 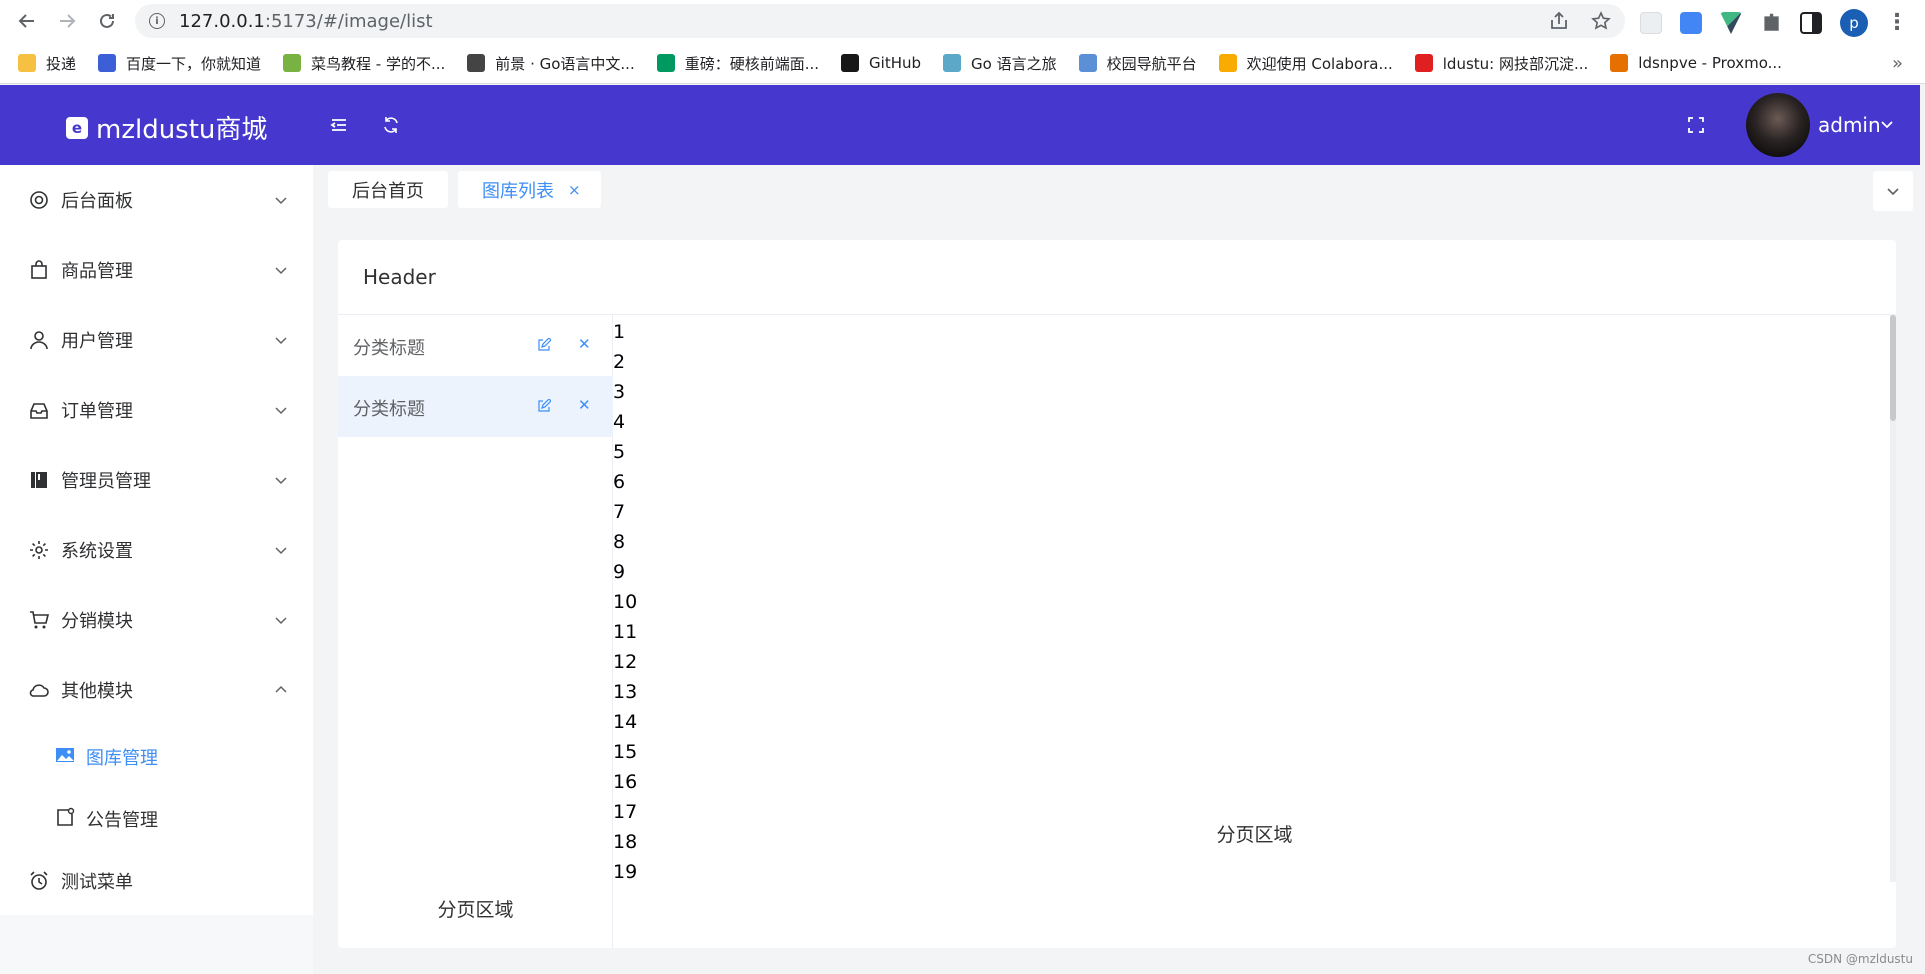 I want to click on star-icon, so click(x=1601, y=21).